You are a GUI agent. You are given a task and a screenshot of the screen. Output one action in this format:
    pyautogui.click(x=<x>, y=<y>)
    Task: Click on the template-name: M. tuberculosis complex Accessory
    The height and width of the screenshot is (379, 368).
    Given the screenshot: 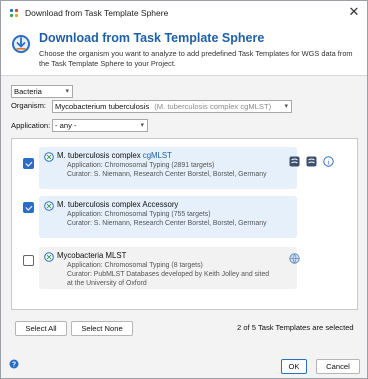 What is the action you would take?
    pyautogui.click(x=118, y=204)
    